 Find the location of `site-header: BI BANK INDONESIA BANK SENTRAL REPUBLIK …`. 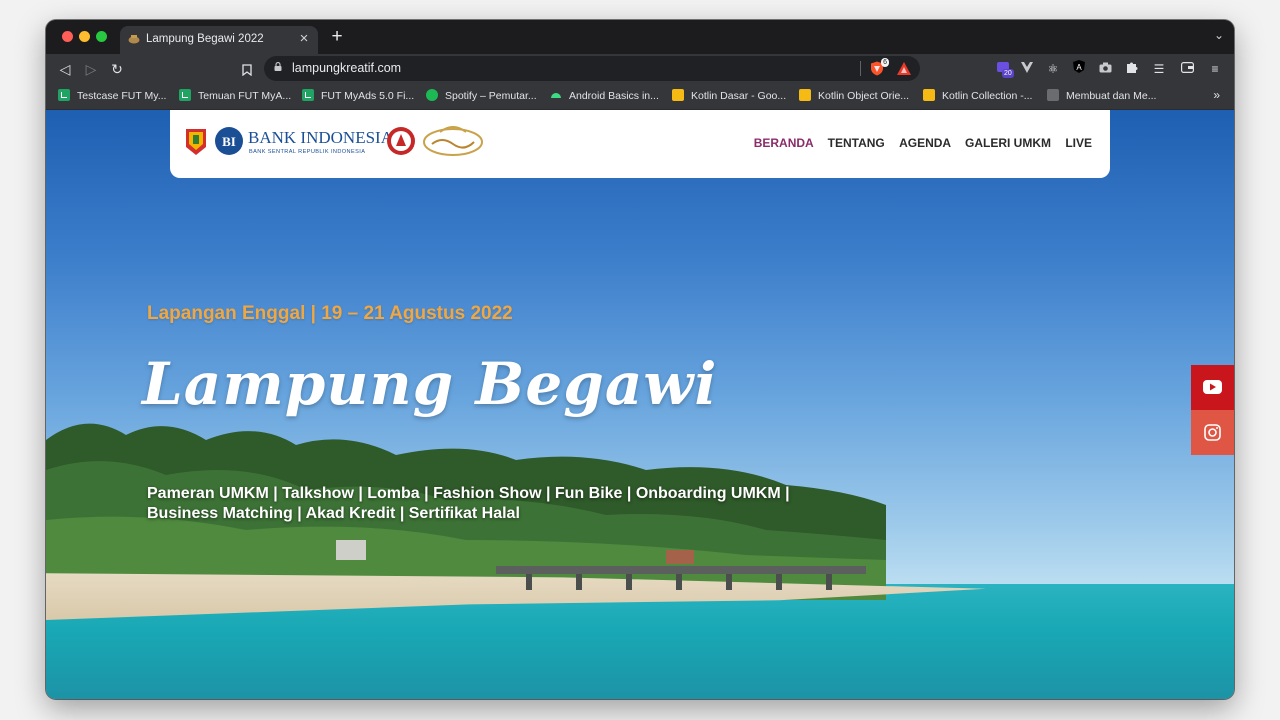

site-header: BI BANK INDONESIA BANK SENTRAL REPUBLIK … is located at coordinates (640, 144).